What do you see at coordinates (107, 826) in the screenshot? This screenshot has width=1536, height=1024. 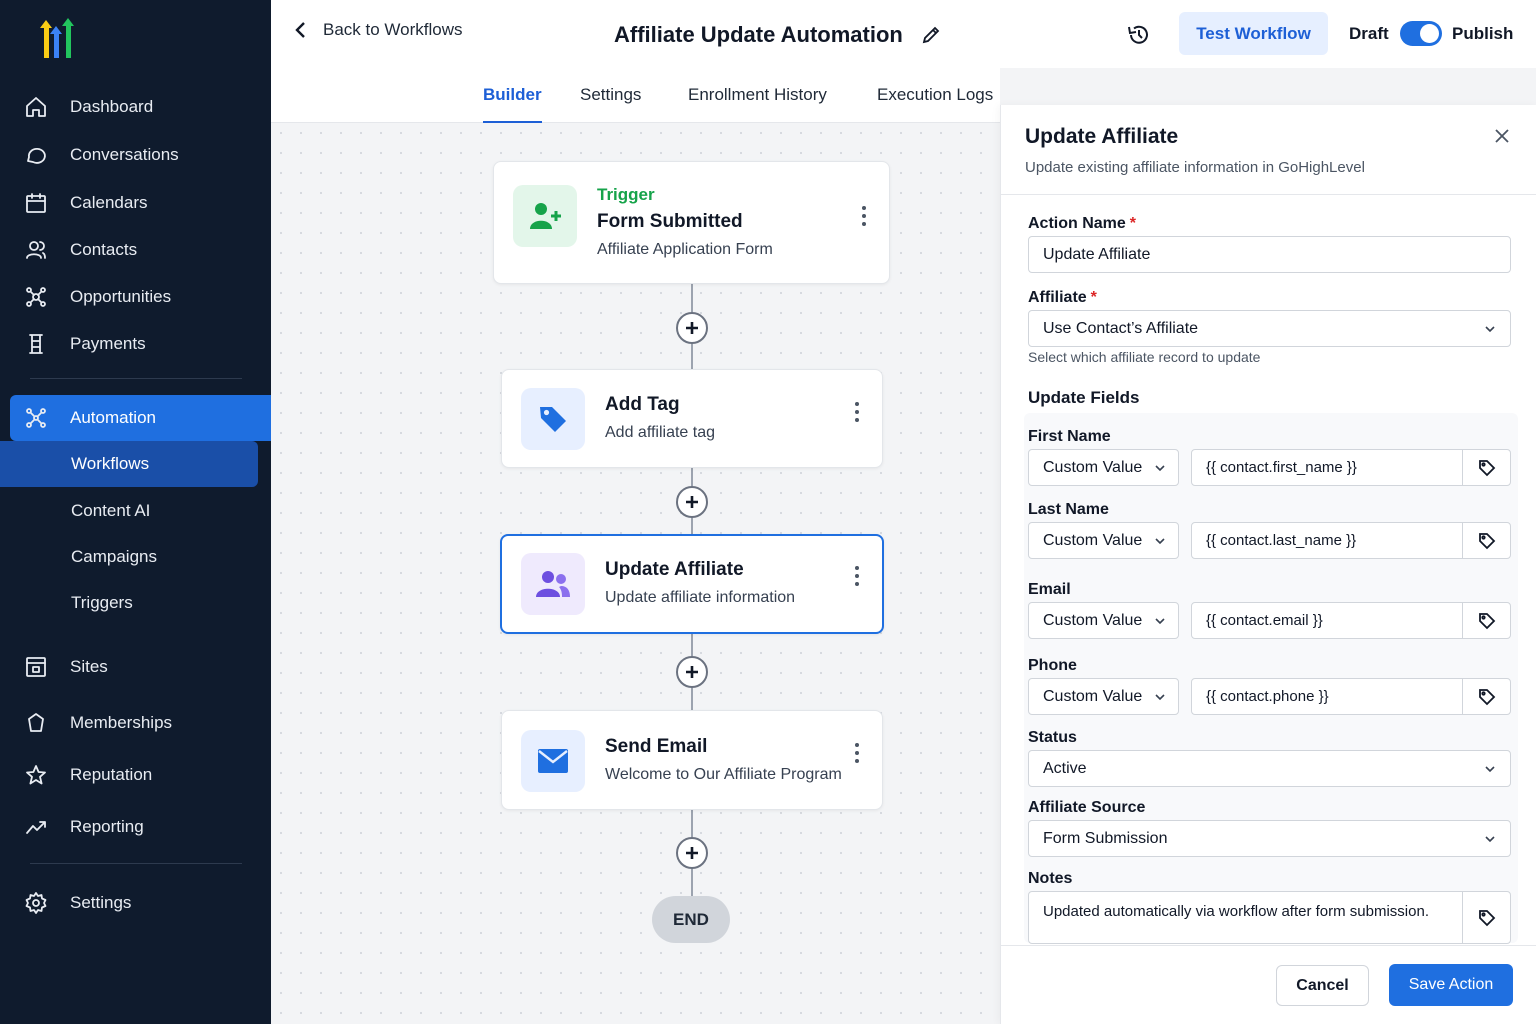 I see `sidebar-item-label: Reporting` at bounding box center [107, 826].